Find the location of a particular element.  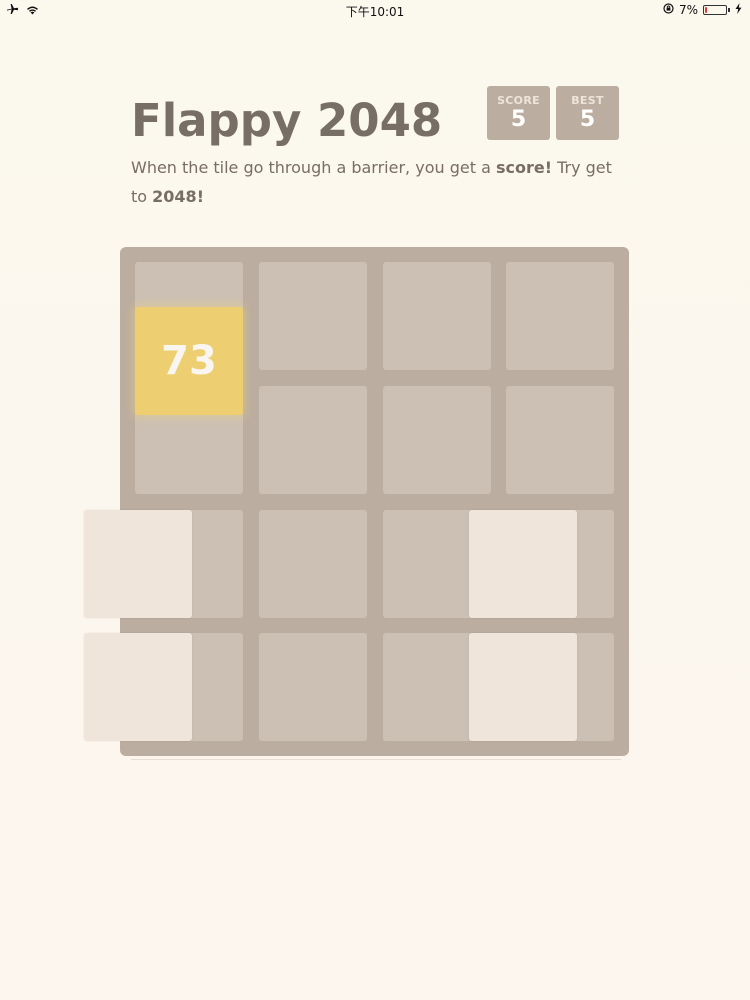

score-box: SCORE 5 is located at coordinates (518, 113).